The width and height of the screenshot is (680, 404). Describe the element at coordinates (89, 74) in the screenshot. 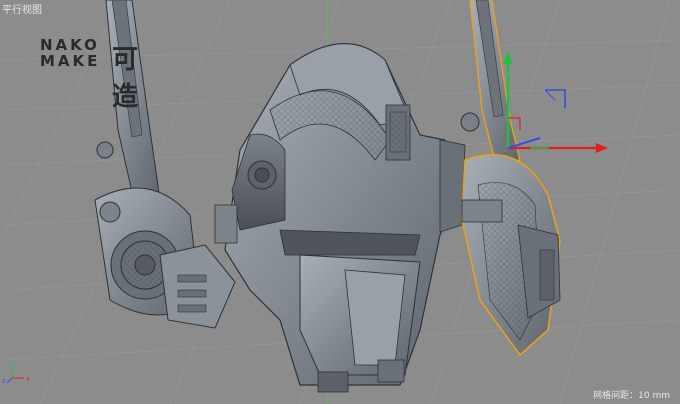

I see `brand-logo: NAKO MAKE 可造` at that location.